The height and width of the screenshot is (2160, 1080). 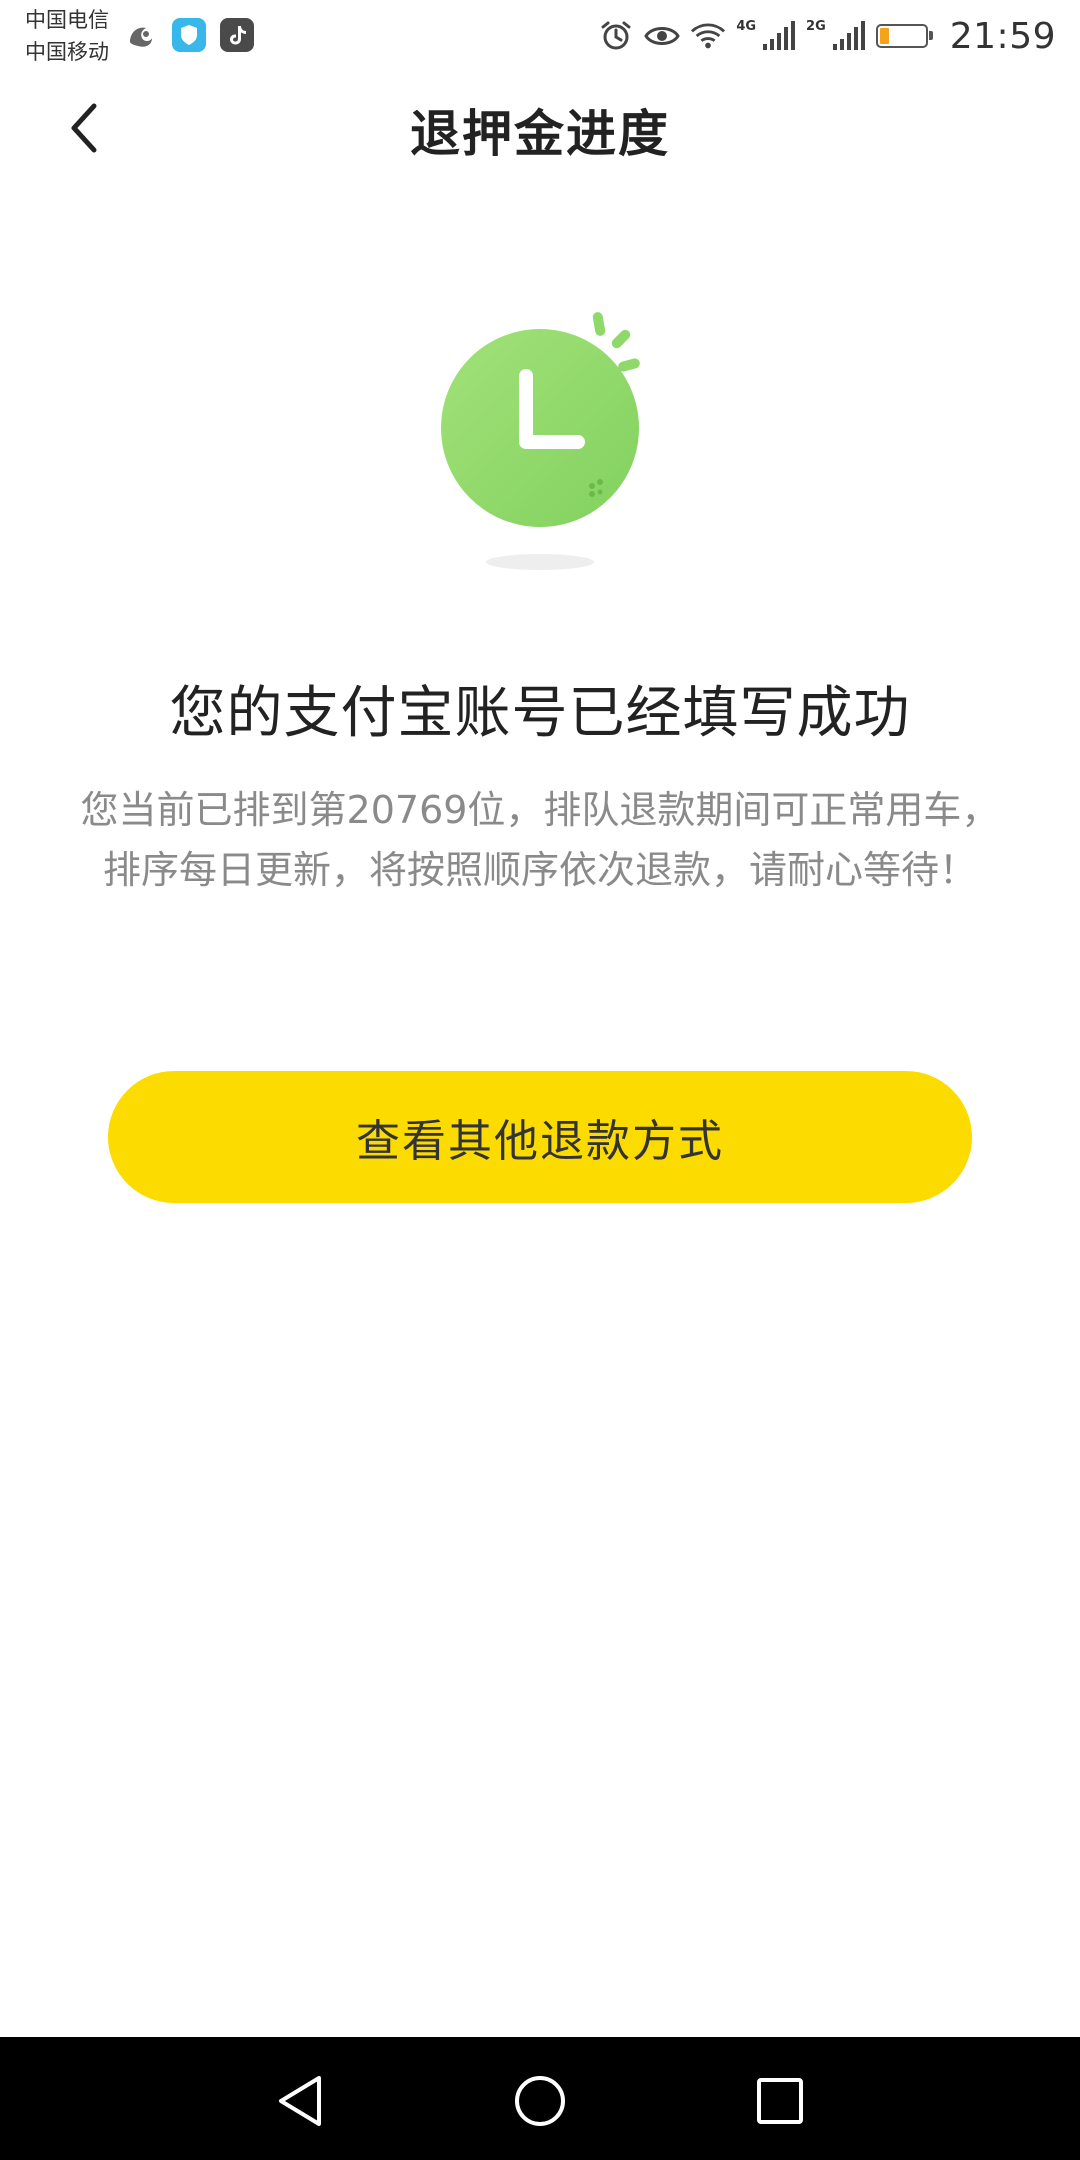 I want to click on description-line-2: 排序每日更新，将按照顺序依次退款，请耐心等待！, so click(x=539, y=870).